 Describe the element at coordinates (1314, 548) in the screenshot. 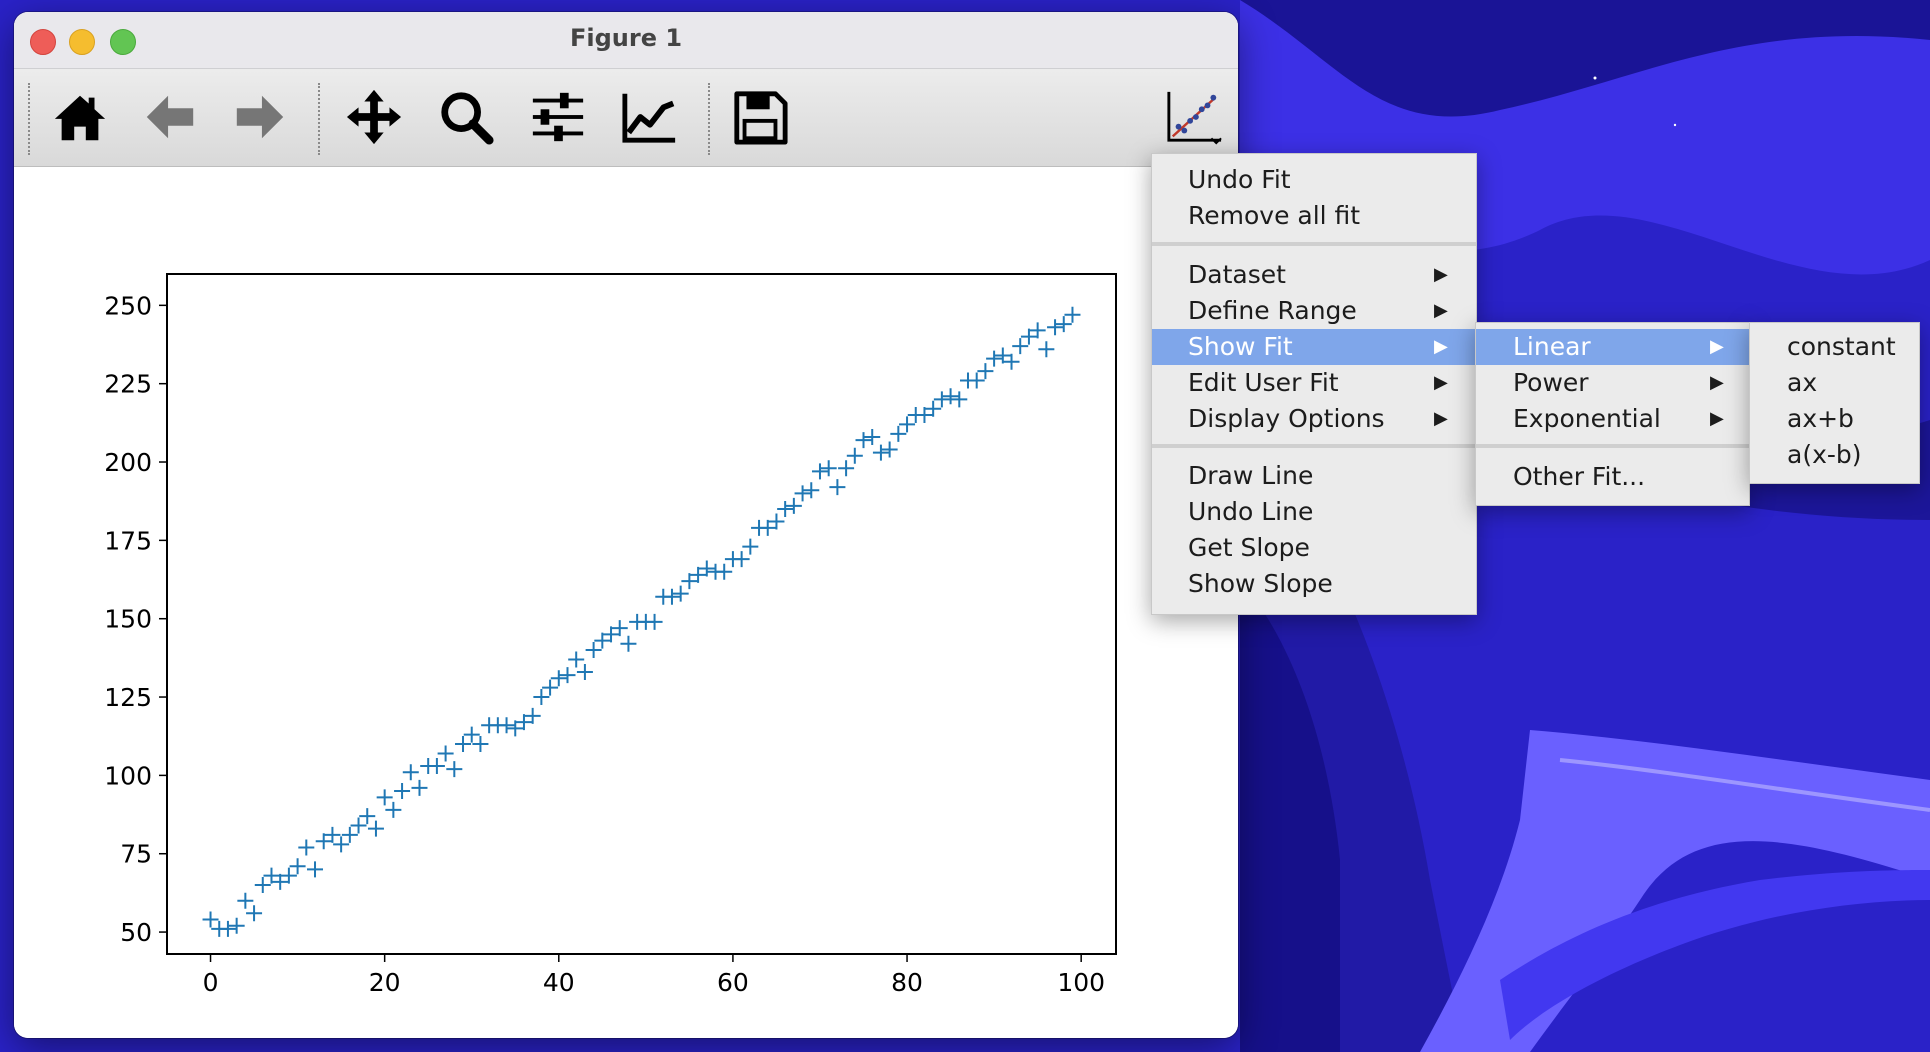

I see `menu-item-get-slope: Get Slope` at that location.